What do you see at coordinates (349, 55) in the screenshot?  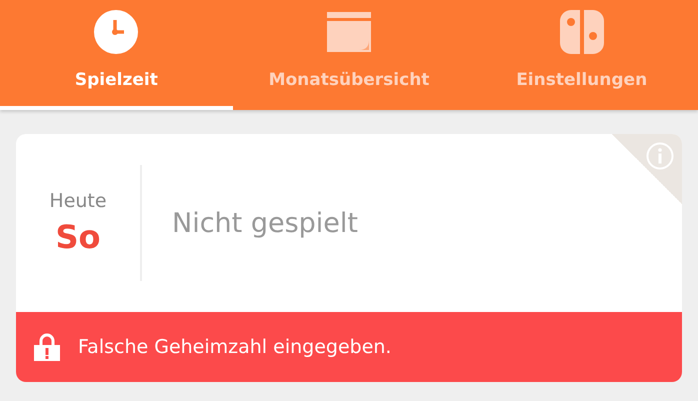 I see `tab: Monatsübersicht` at bounding box center [349, 55].